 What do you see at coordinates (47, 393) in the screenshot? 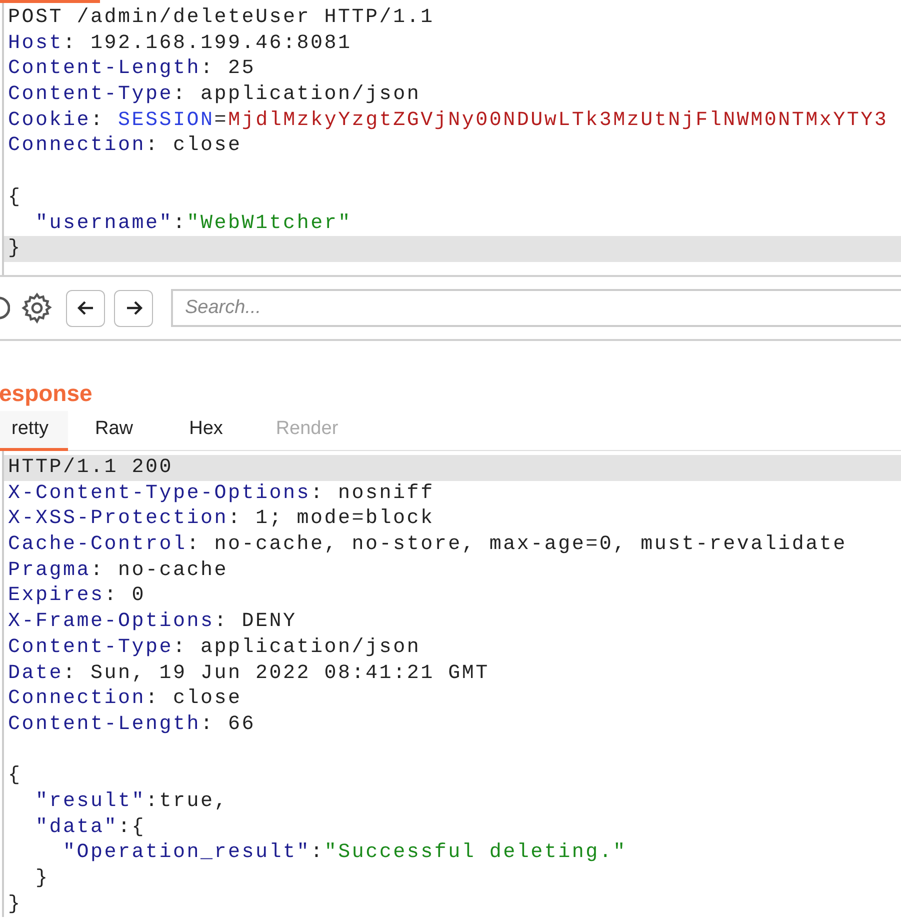
I see `section-heading: esponse` at bounding box center [47, 393].